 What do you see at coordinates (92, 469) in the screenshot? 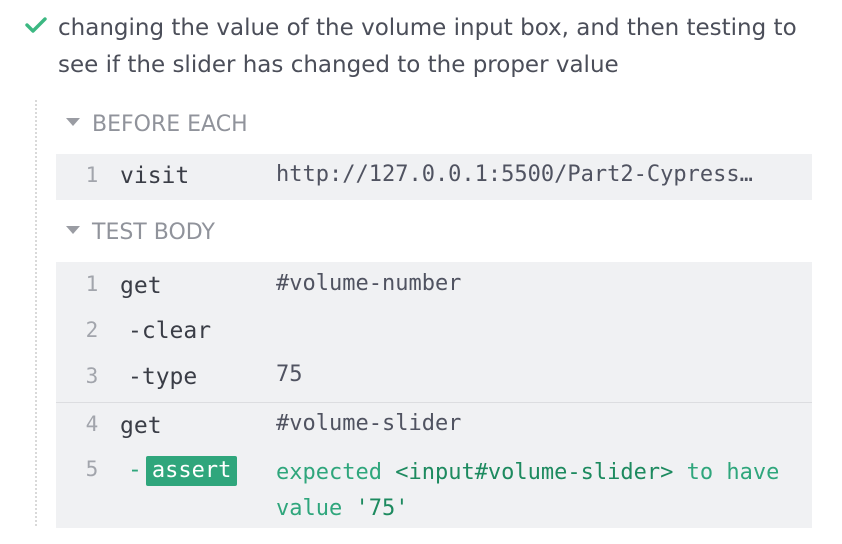
I see `command-number: 5` at bounding box center [92, 469].